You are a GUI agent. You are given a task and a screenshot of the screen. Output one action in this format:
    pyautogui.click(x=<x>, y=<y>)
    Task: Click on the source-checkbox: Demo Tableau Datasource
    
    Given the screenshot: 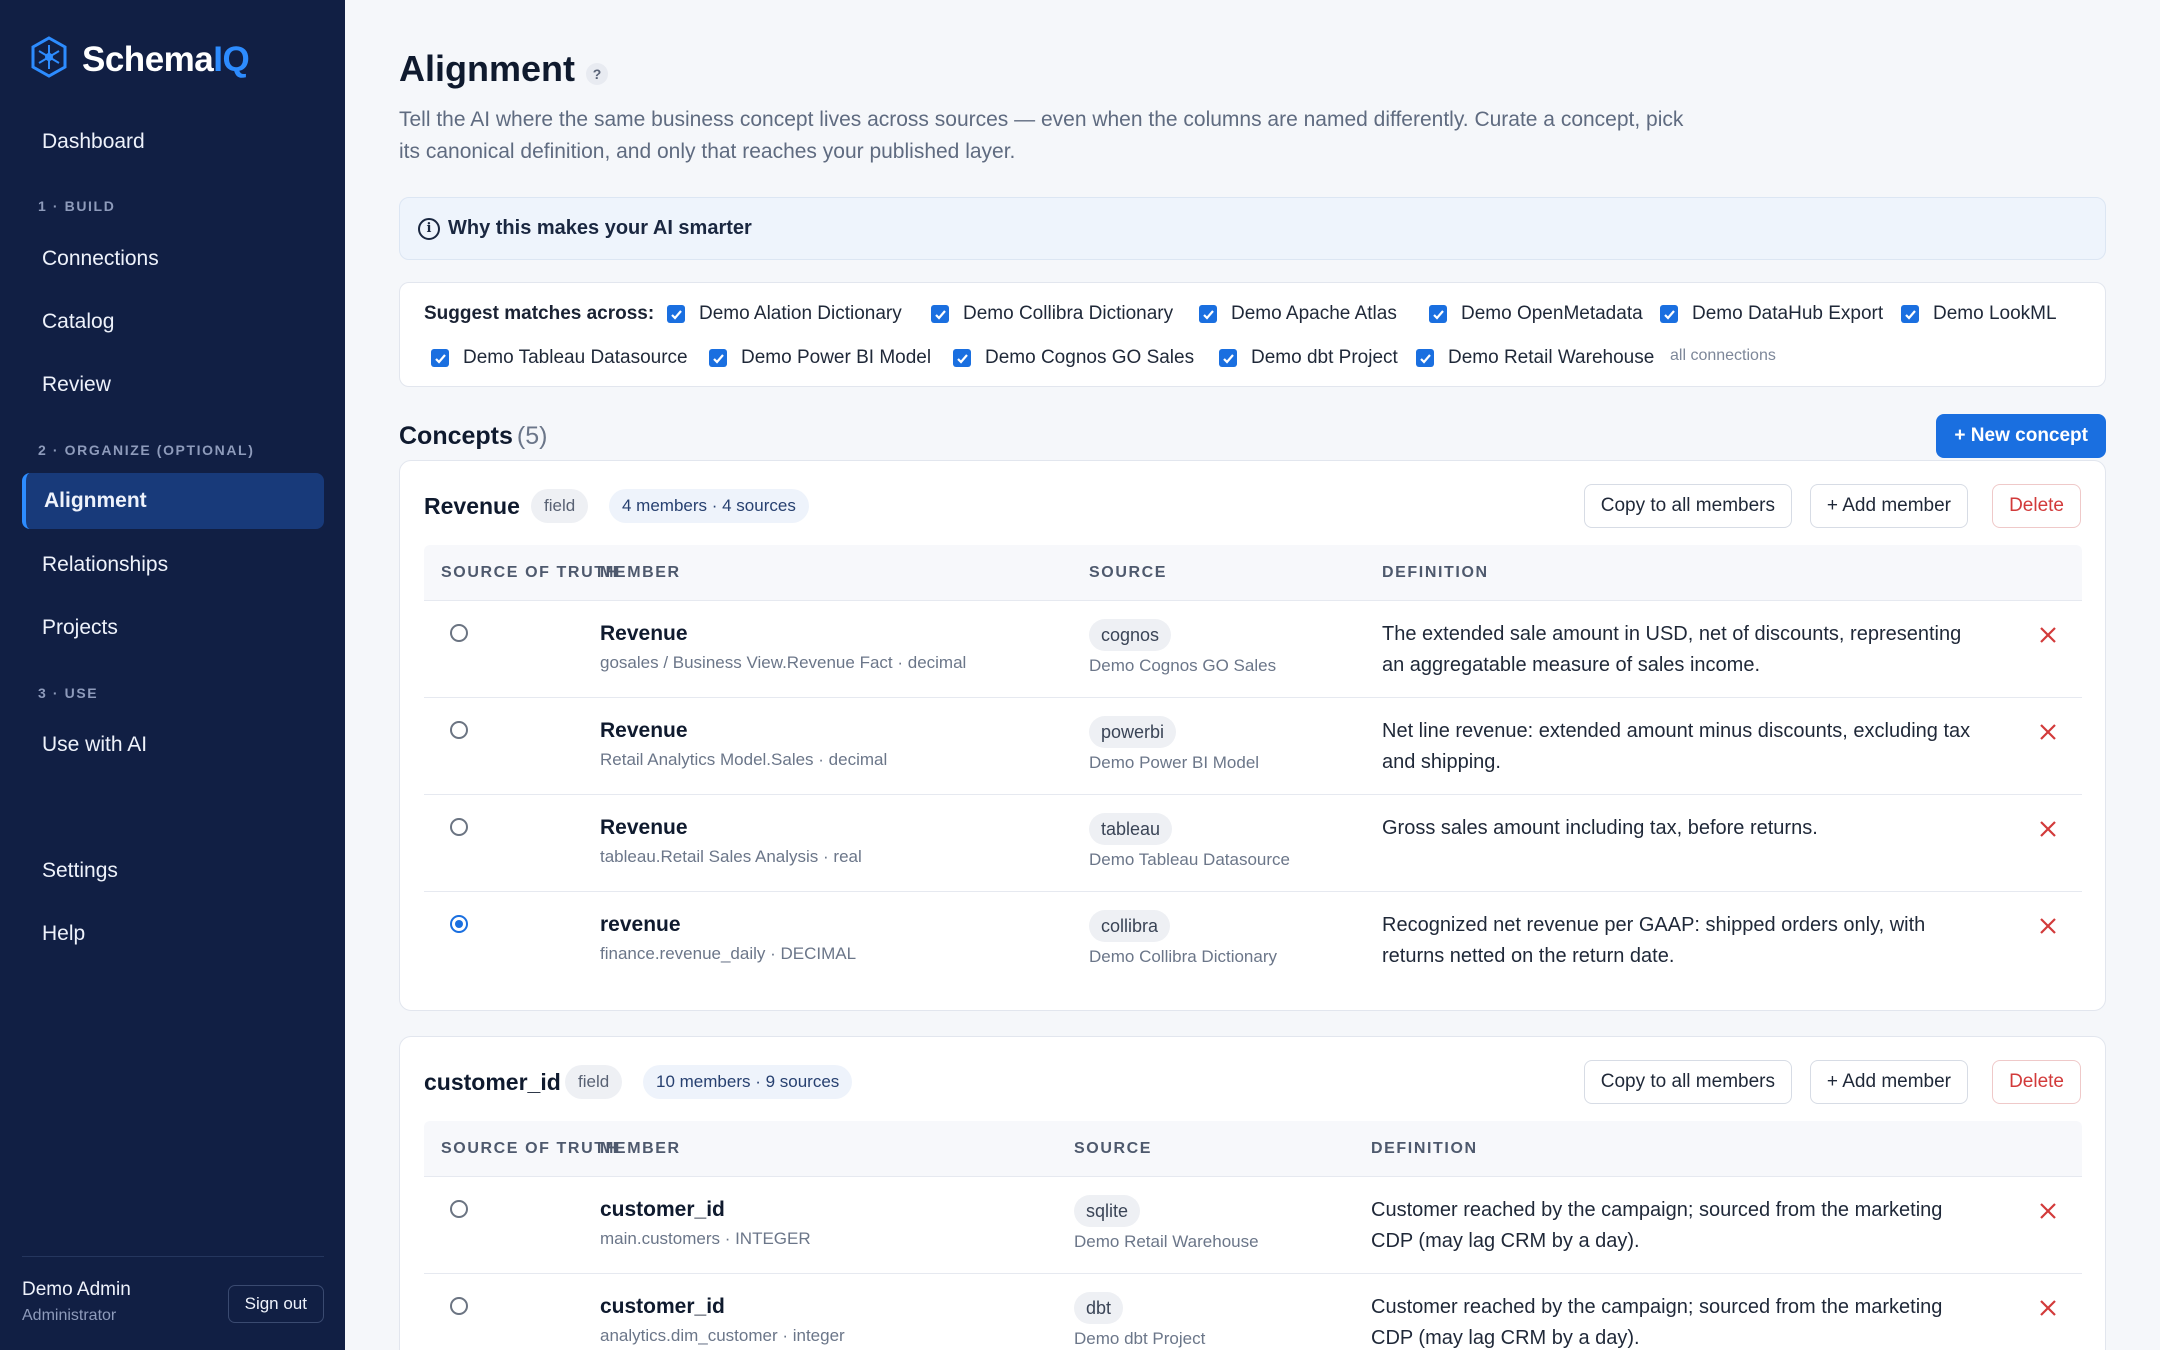 What is the action you would take?
    pyautogui.click(x=559, y=358)
    